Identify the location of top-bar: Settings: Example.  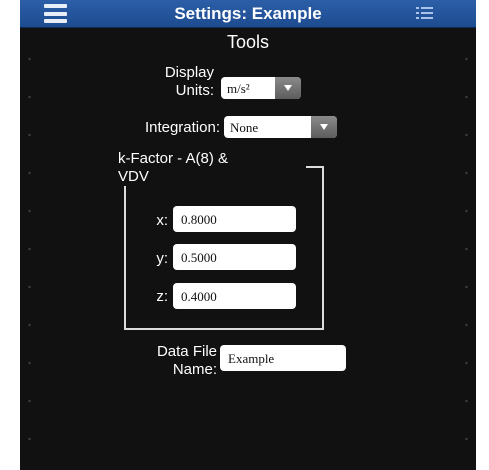
(248, 14).